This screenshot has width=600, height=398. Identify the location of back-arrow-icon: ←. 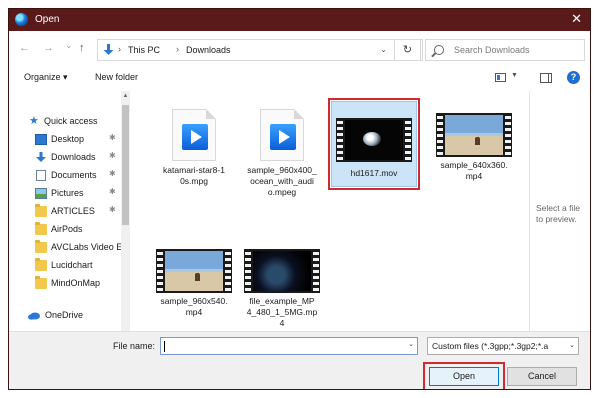
(24, 48).